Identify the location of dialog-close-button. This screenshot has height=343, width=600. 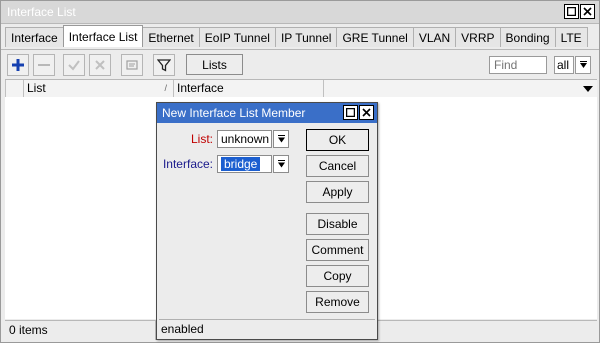
(366, 112).